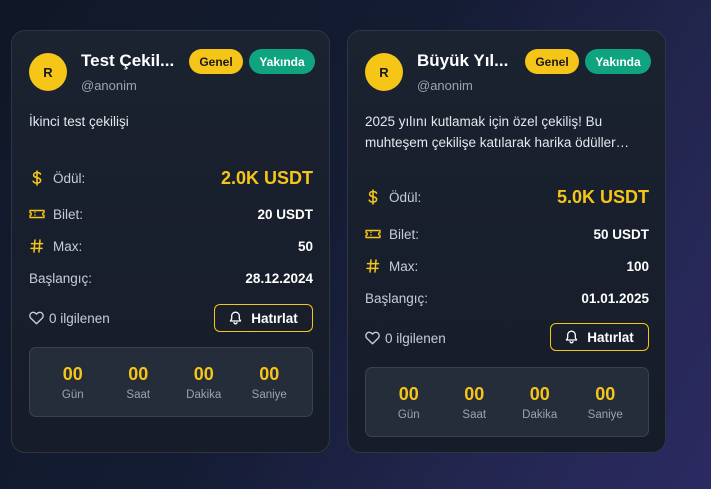 Image resolution: width=711 pixels, height=489 pixels. Describe the element at coordinates (507, 266) in the screenshot. I see `max-row: Max: 100` at that location.